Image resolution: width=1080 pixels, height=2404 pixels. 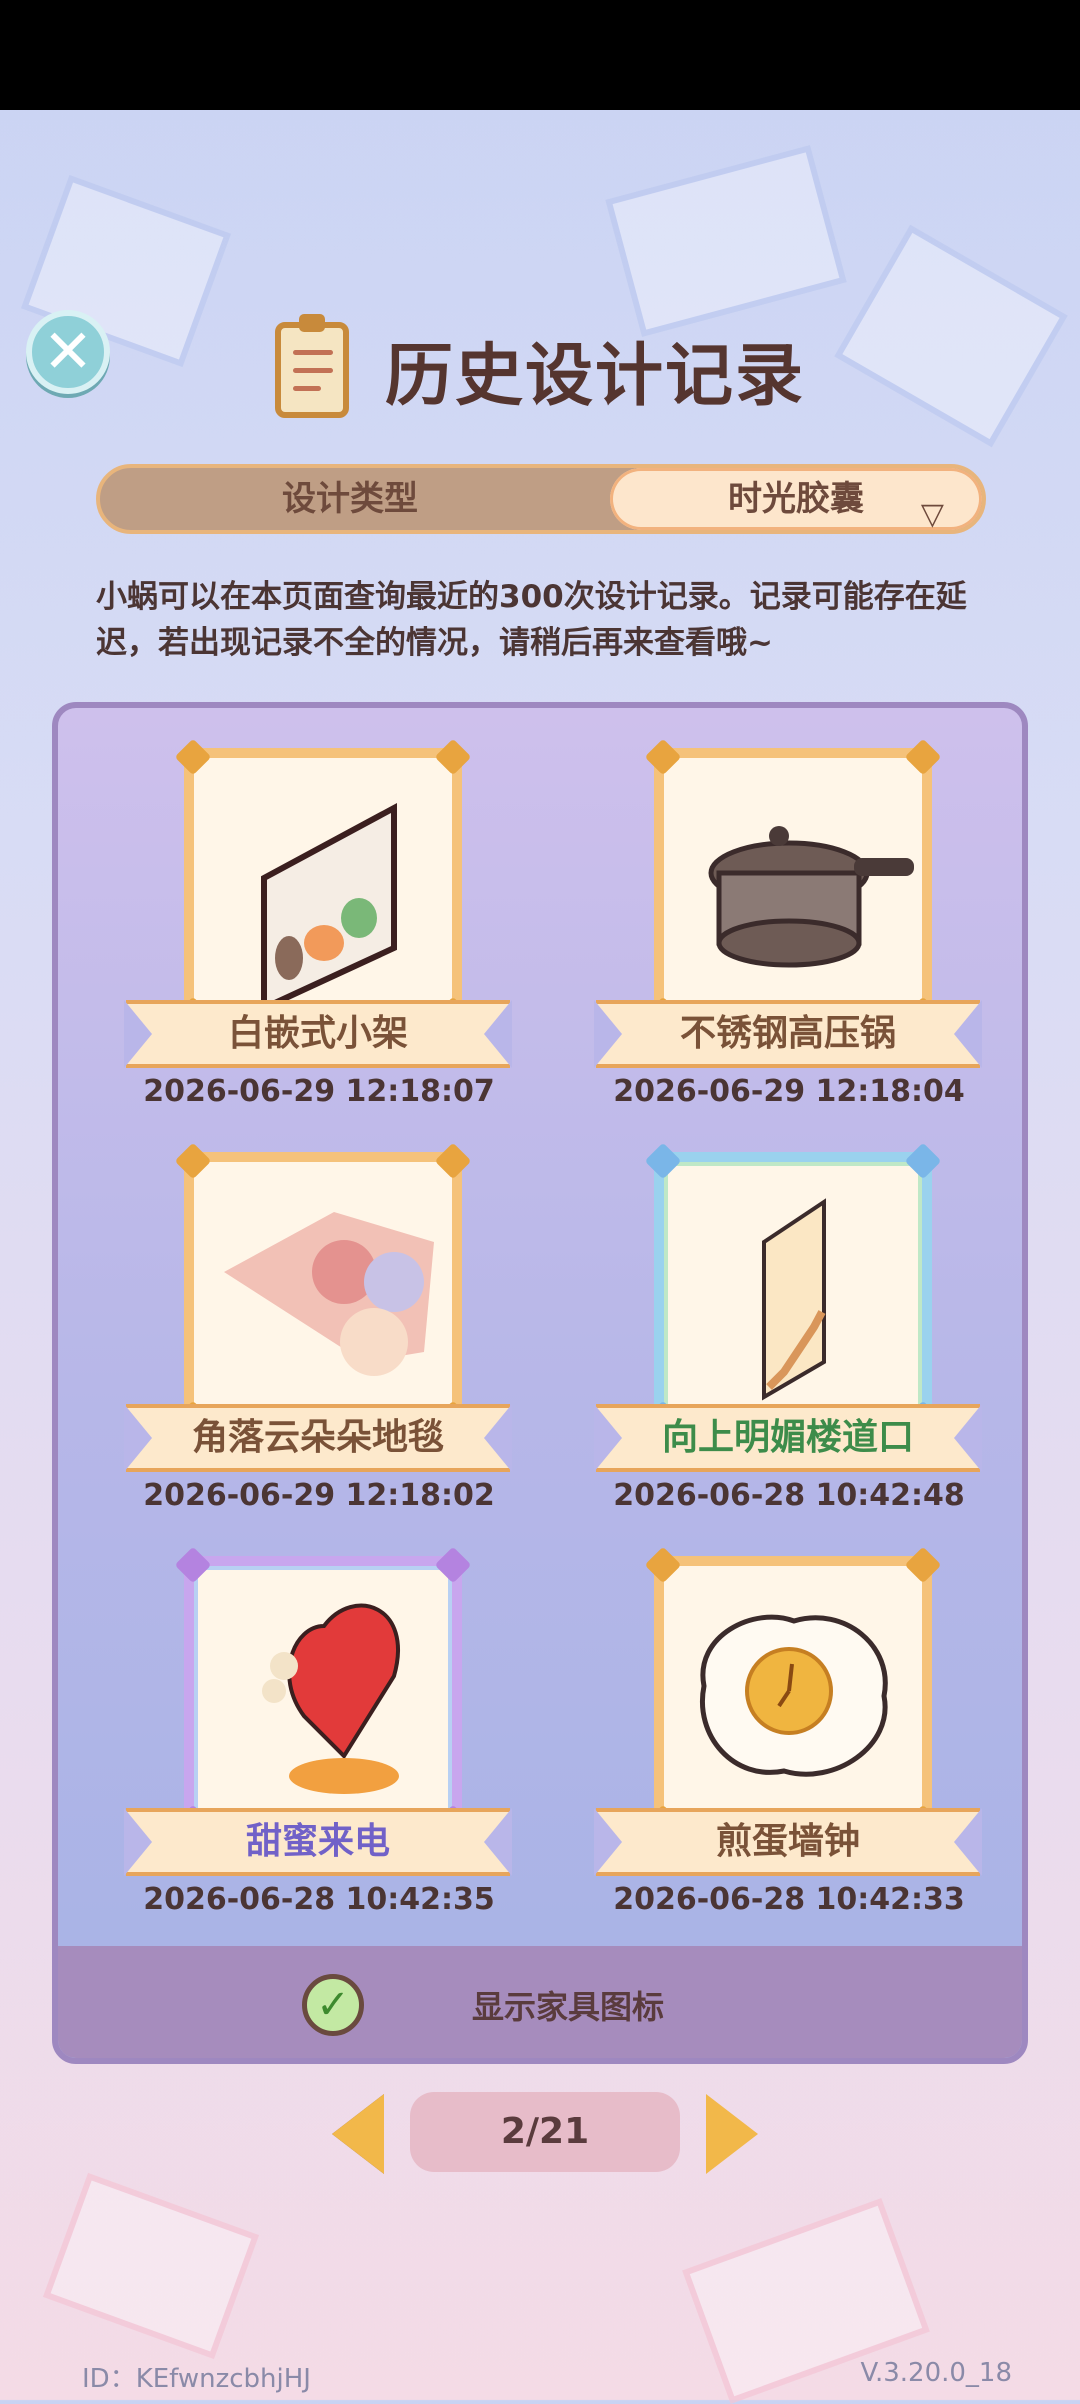 I want to click on page-indicator: 2/21, so click(x=545, y=2132).